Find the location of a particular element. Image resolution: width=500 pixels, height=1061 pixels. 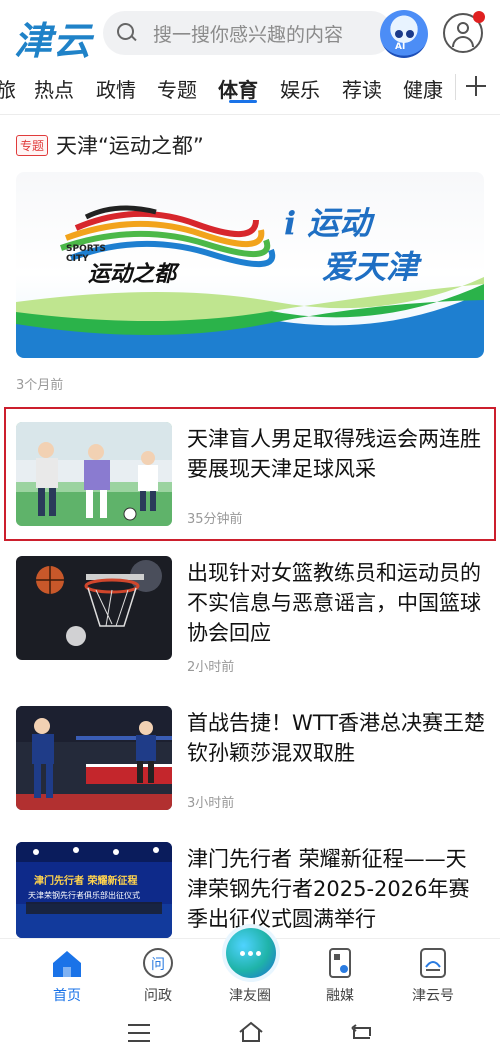

nav-home: 首页 is located at coordinates (67, 975).